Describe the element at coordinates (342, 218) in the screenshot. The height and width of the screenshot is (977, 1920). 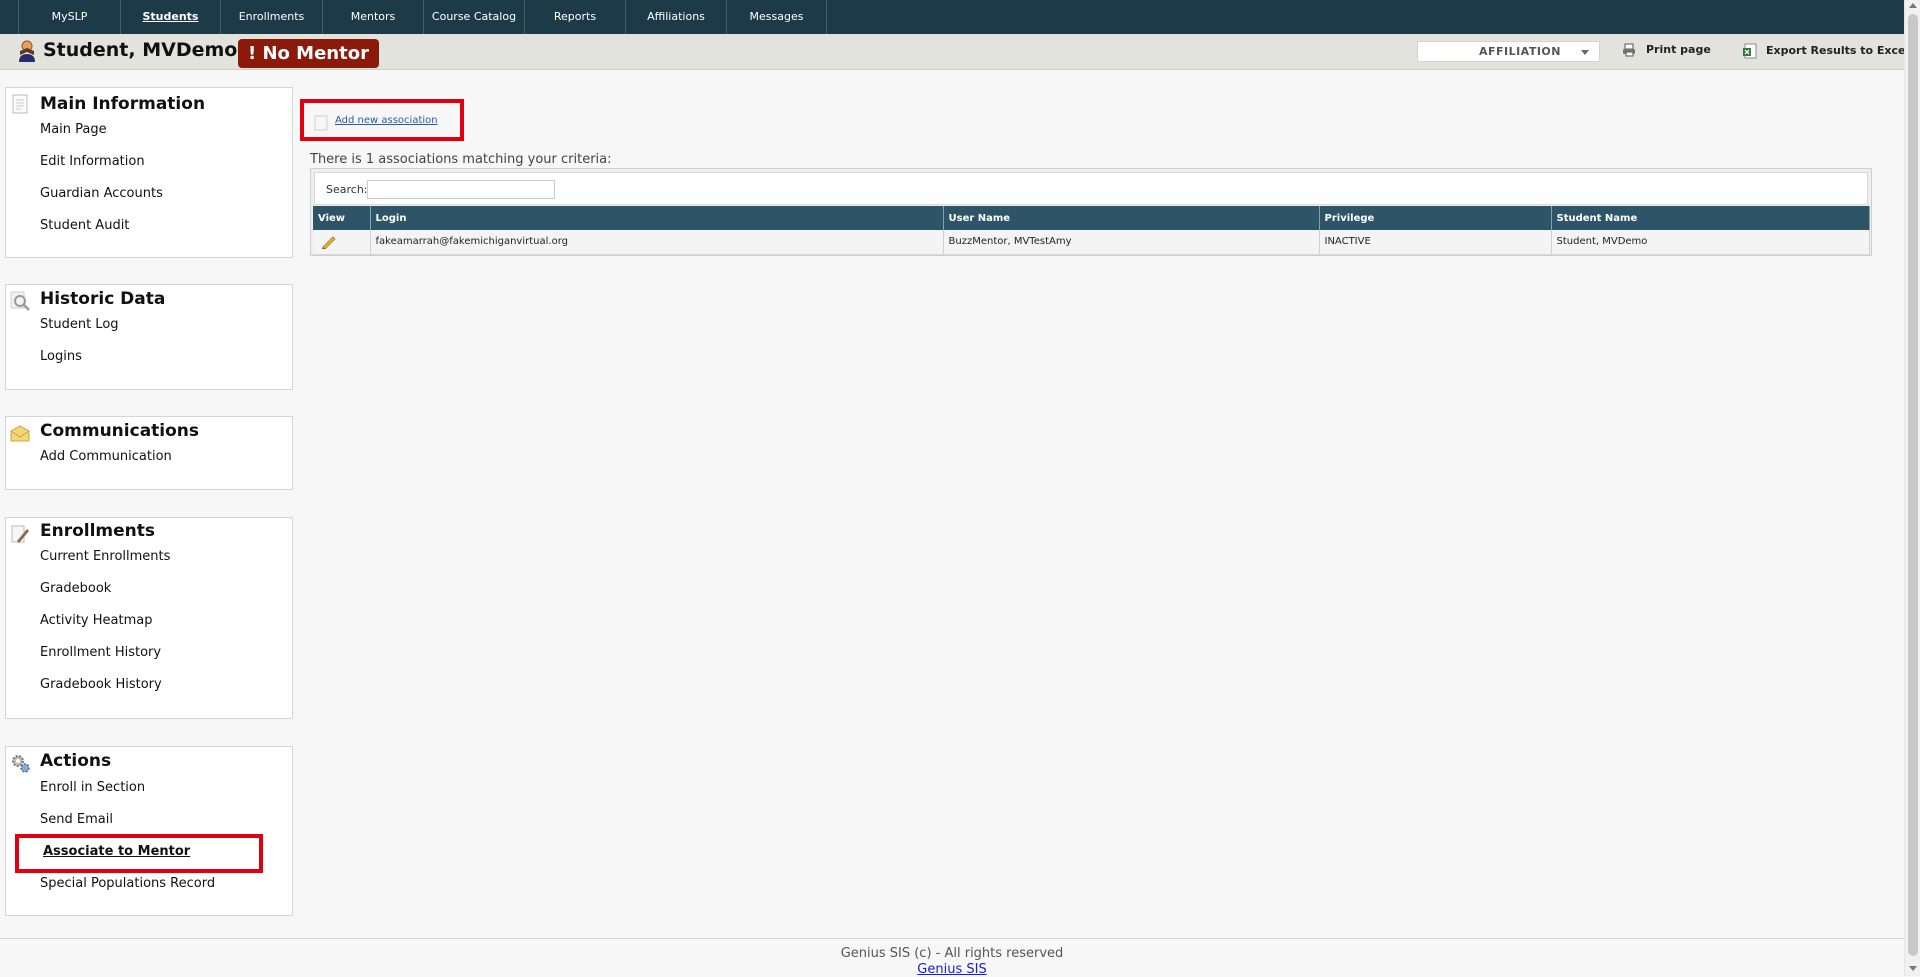
I see `column-header-view: View` at that location.